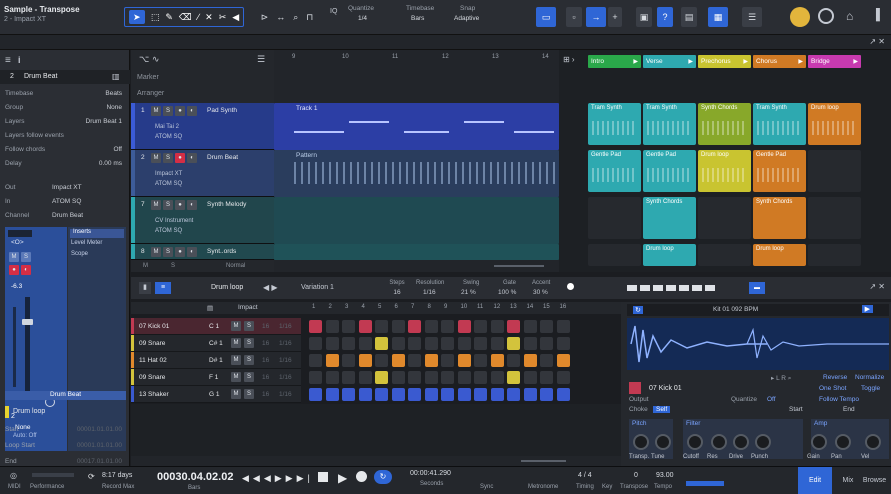 The width and height of the screenshot is (891, 494). What do you see at coordinates (202, 173) in the screenshot?
I see `track-header: 2 M S ● ◐ Drum Beat Impact XT ATOM SQ` at bounding box center [202, 173].